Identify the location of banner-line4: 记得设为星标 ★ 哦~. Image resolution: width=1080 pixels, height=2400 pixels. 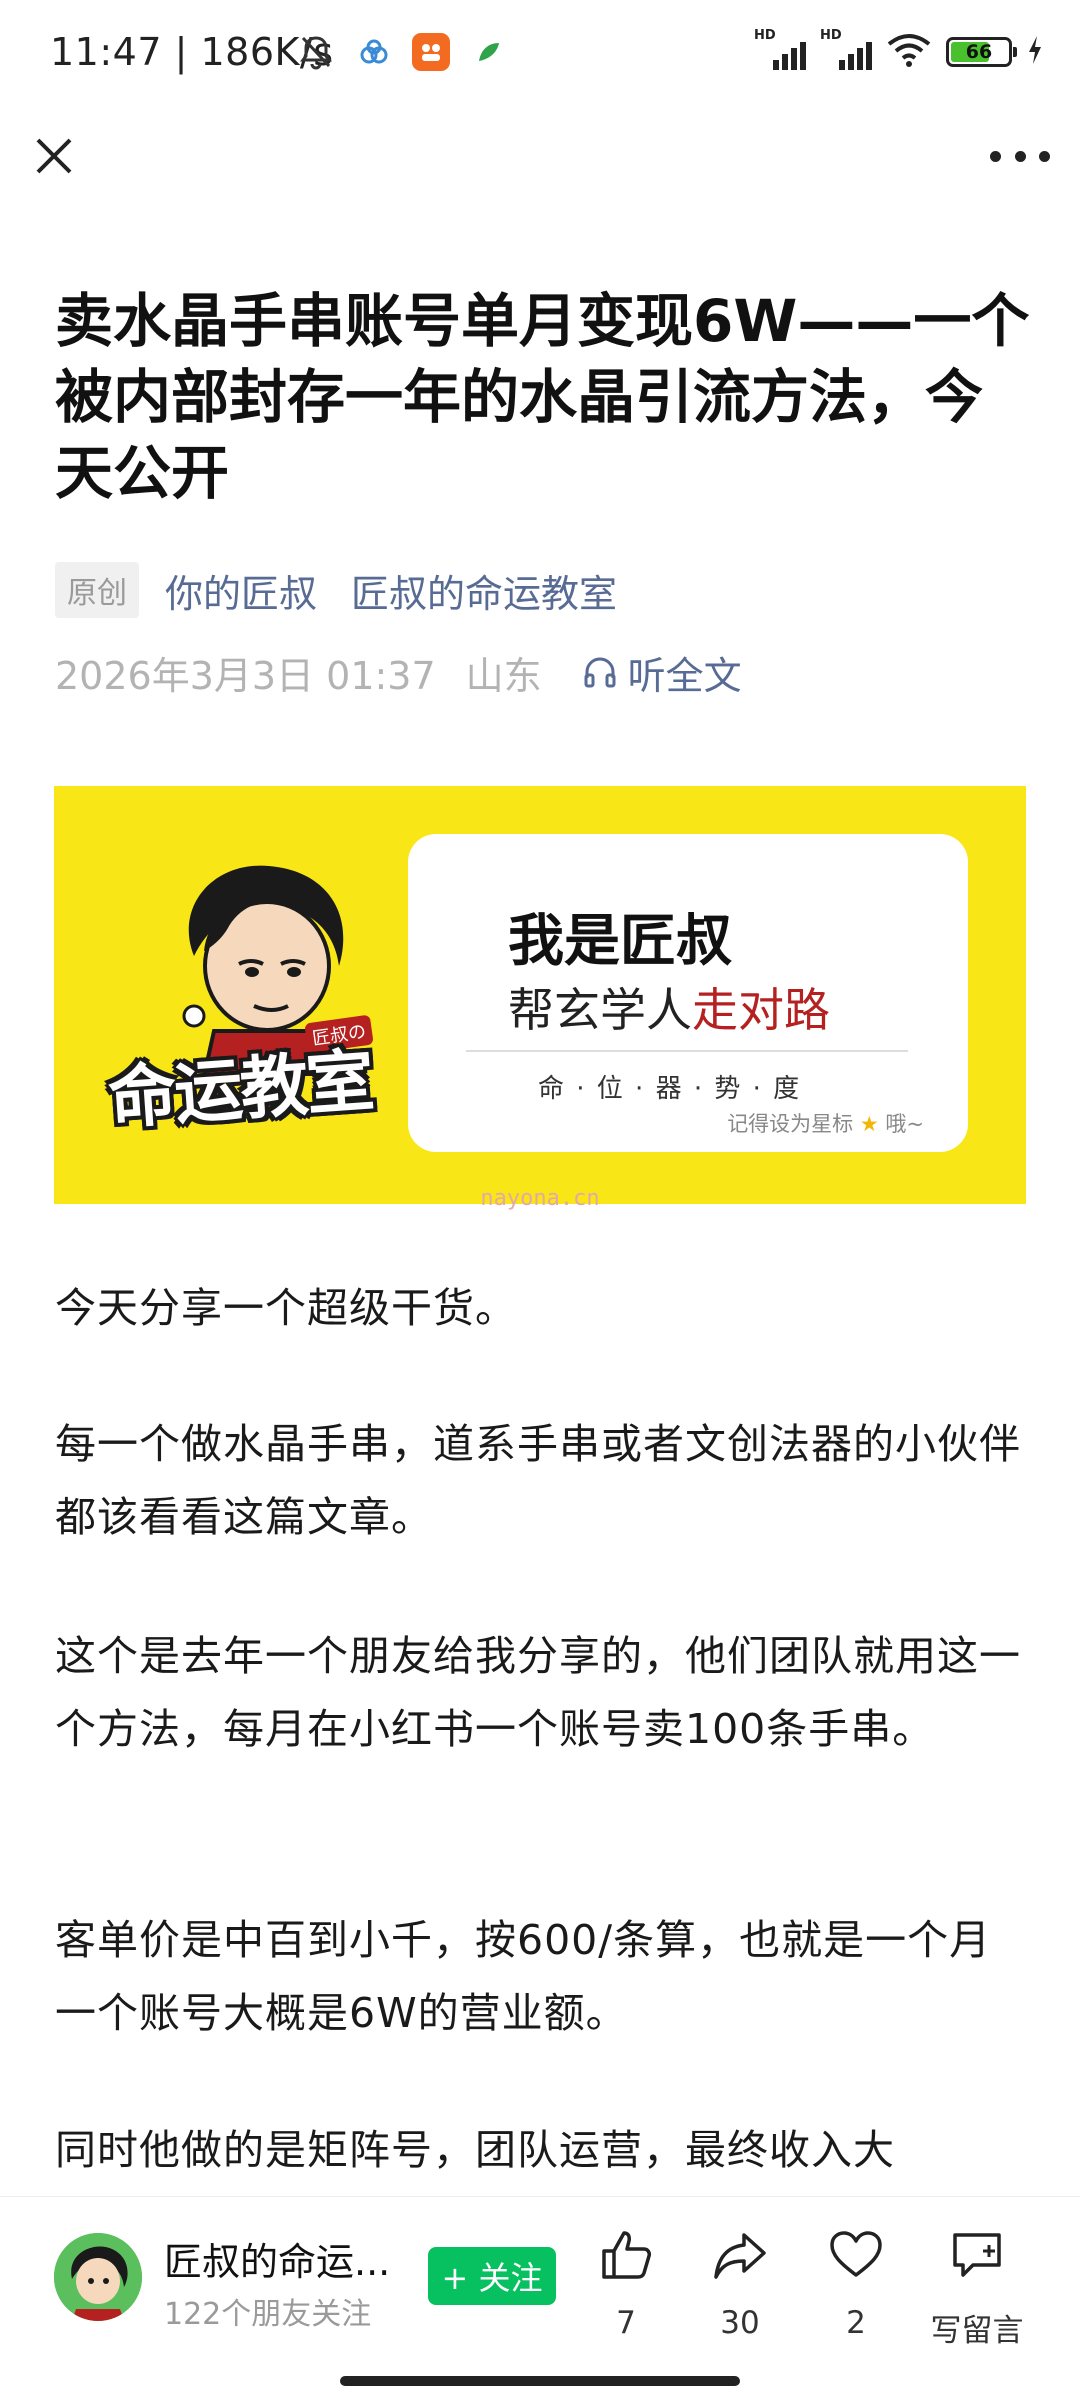
(825, 1123).